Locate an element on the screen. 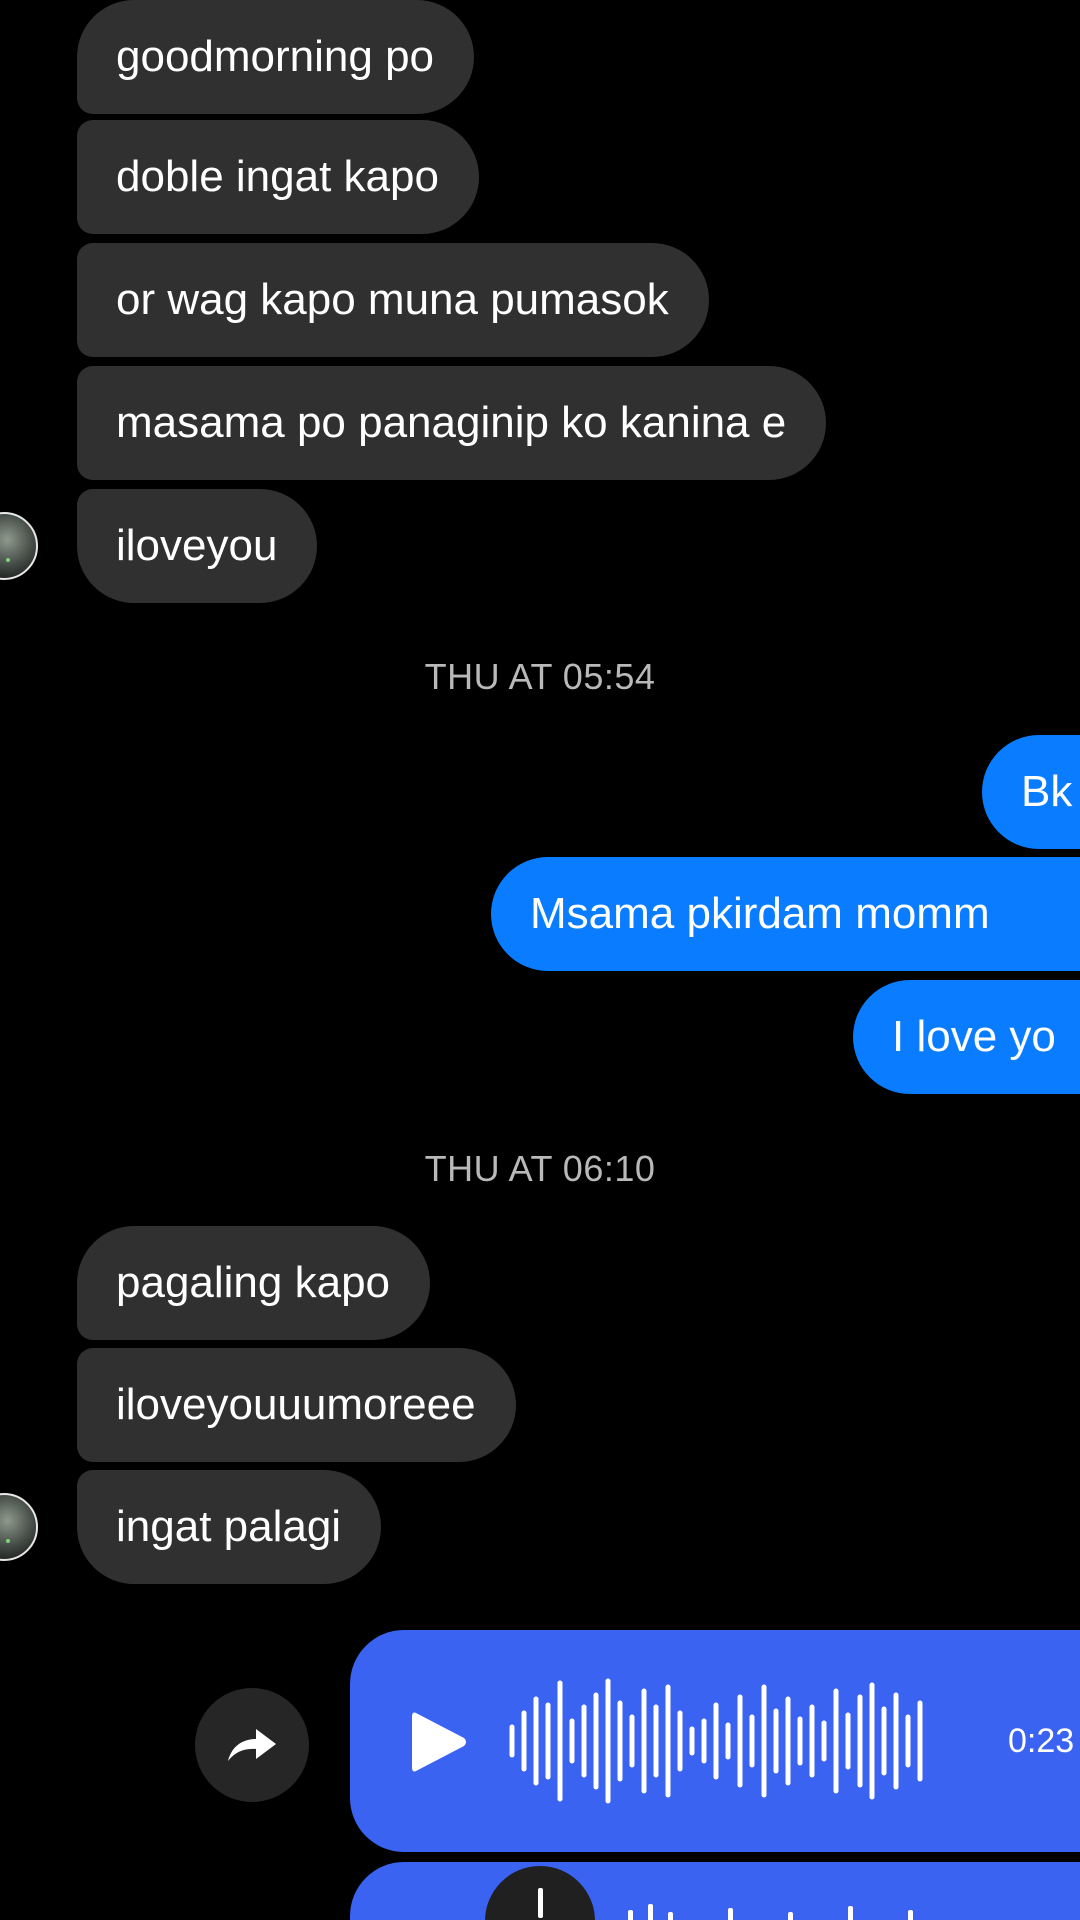 The width and height of the screenshot is (1080, 1920). share-arrow-icon is located at coordinates (252, 1745).